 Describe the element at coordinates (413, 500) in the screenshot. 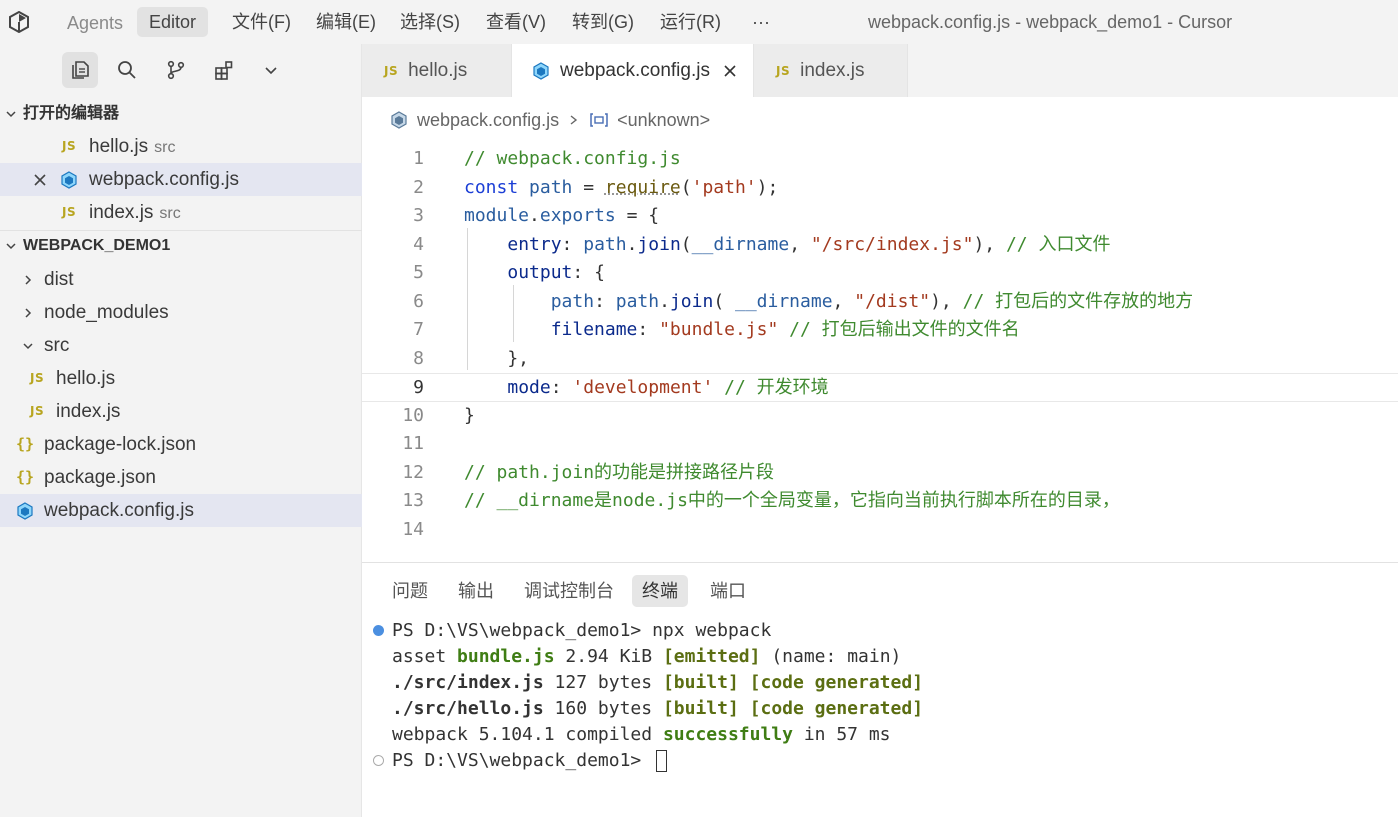

I see `line-number: 13` at that location.